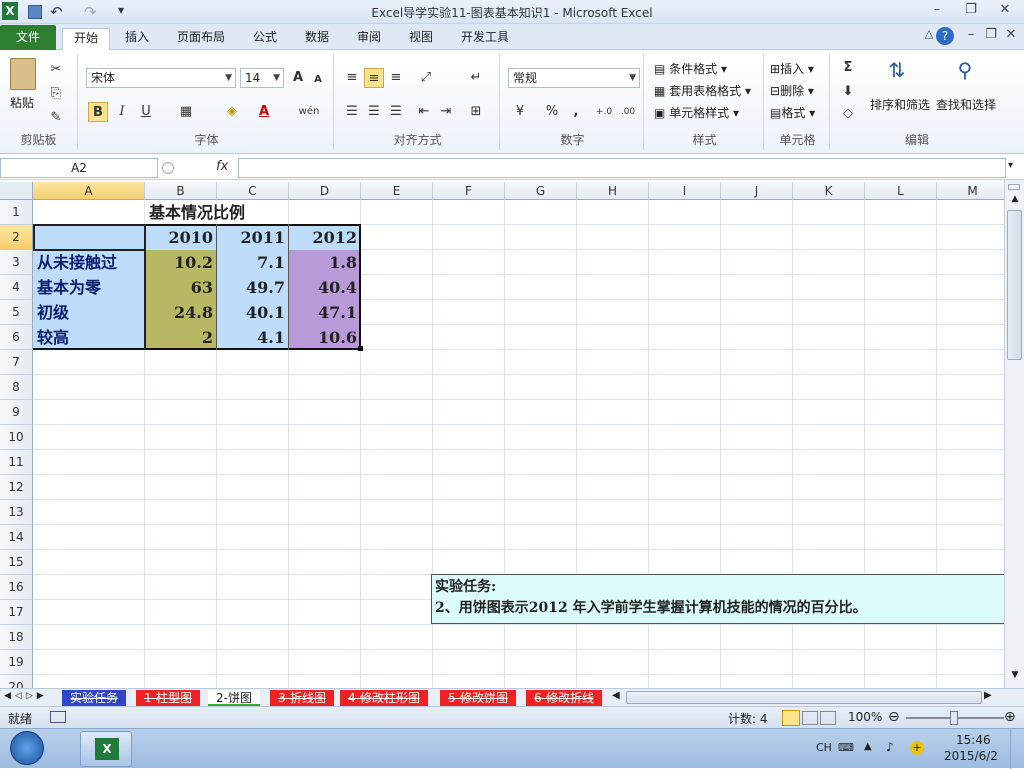 This screenshot has width=1024, height=769. What do you see at coordinates (868, 746) in the screenshot?
I see `tray-expand-icon: ▲` at bounding box center [868, 746].